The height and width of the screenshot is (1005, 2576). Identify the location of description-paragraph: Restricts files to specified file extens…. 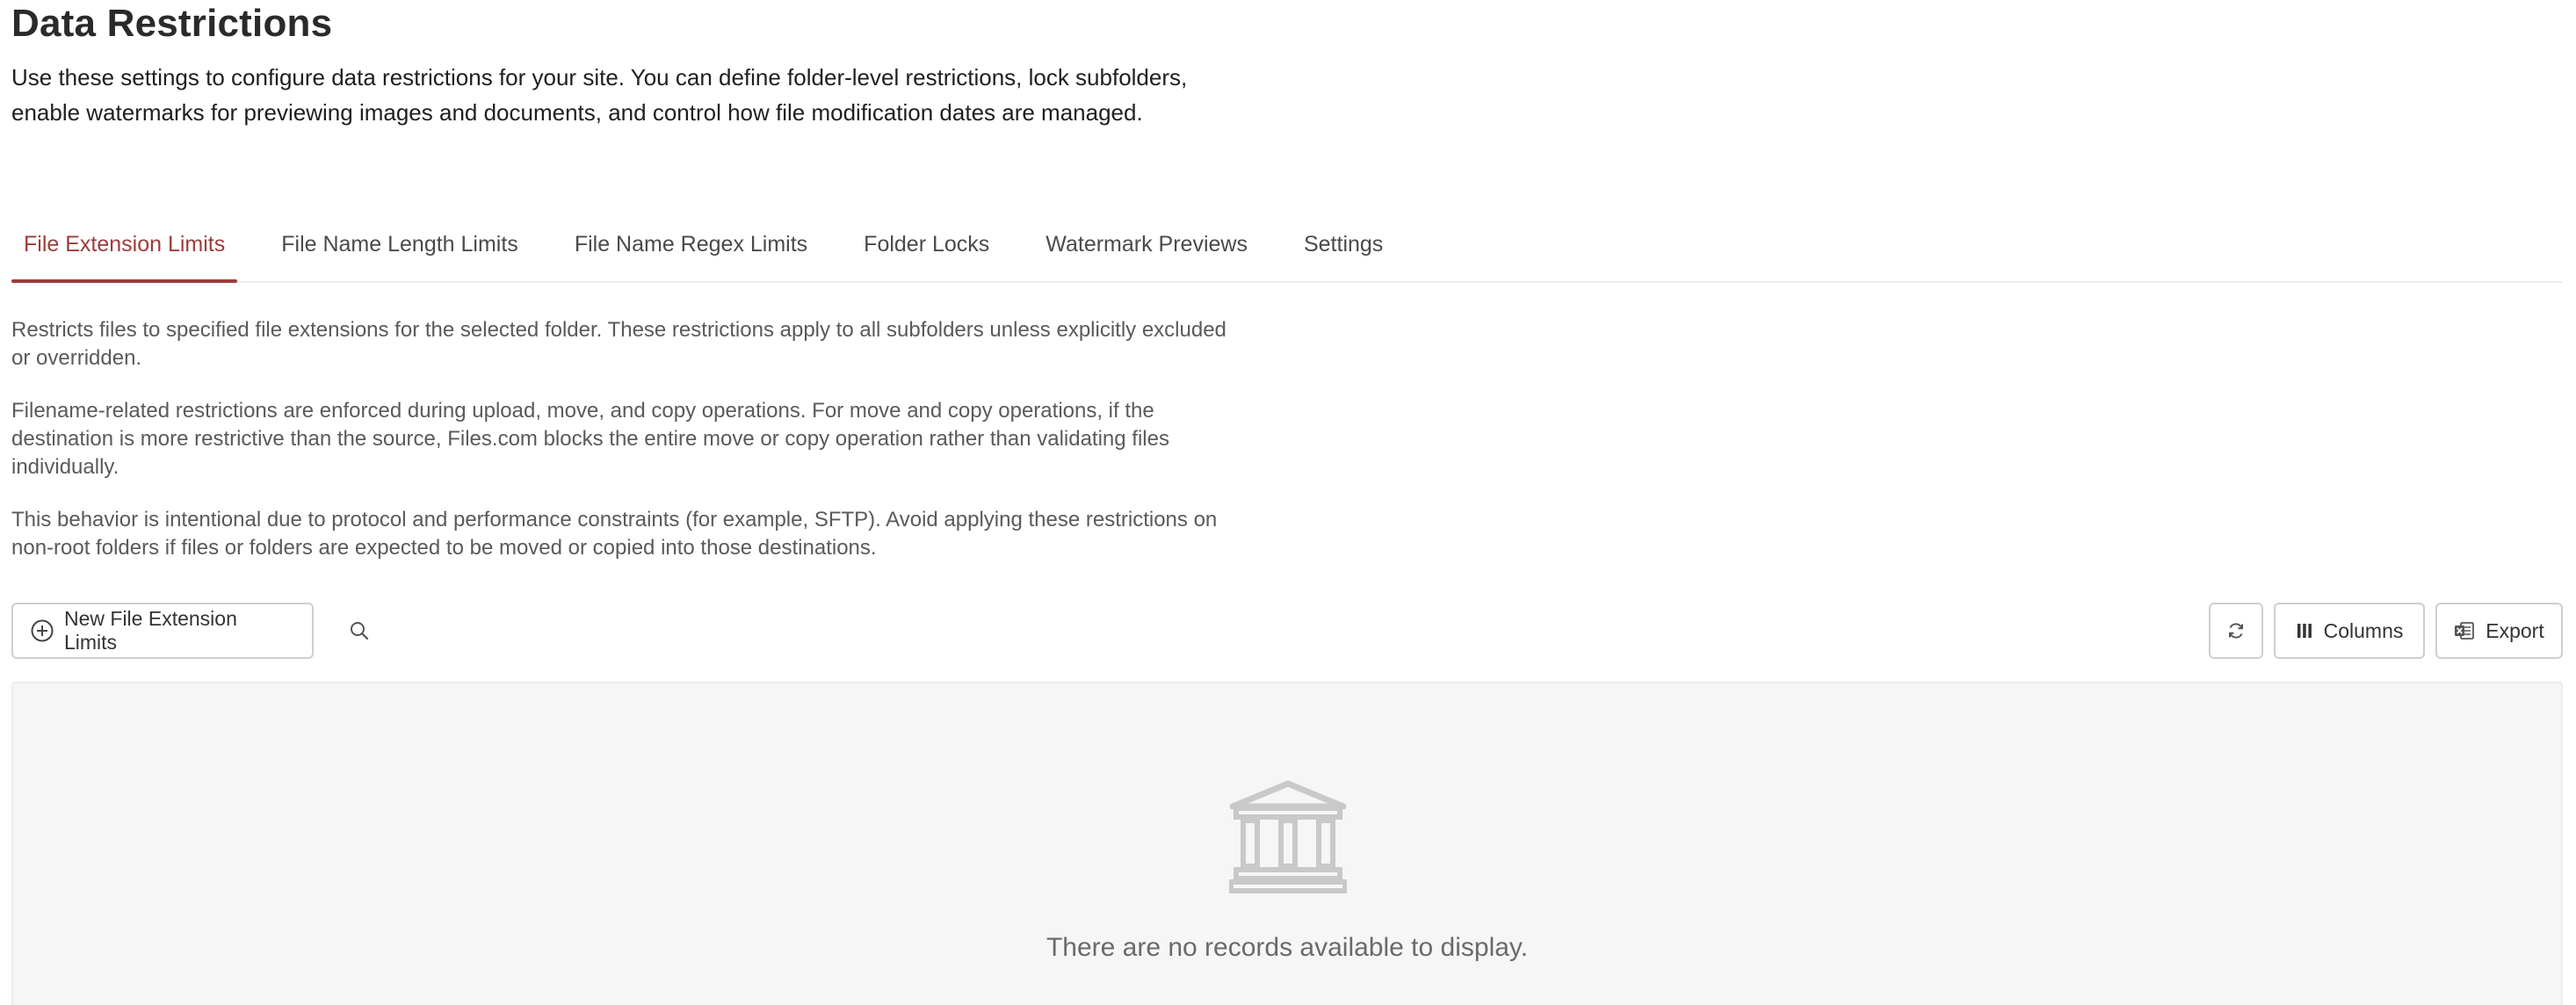
(618, 344).